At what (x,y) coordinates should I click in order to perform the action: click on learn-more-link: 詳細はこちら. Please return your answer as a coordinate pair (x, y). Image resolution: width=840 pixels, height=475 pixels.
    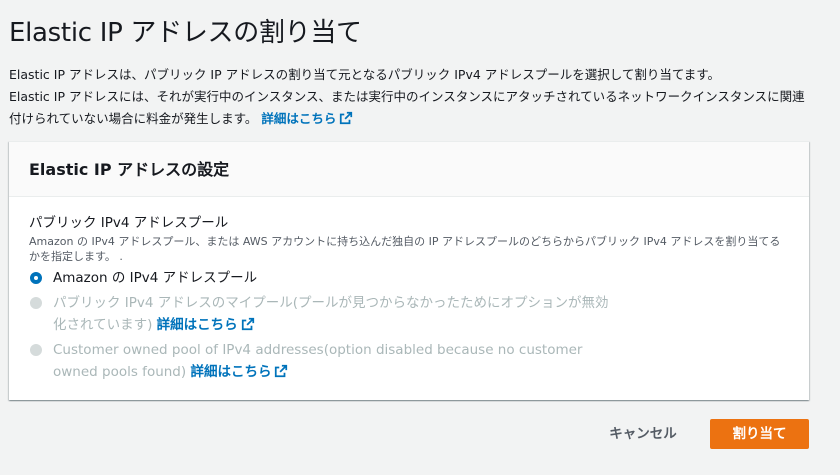
    Looking at the image, I should click on (307, 118).